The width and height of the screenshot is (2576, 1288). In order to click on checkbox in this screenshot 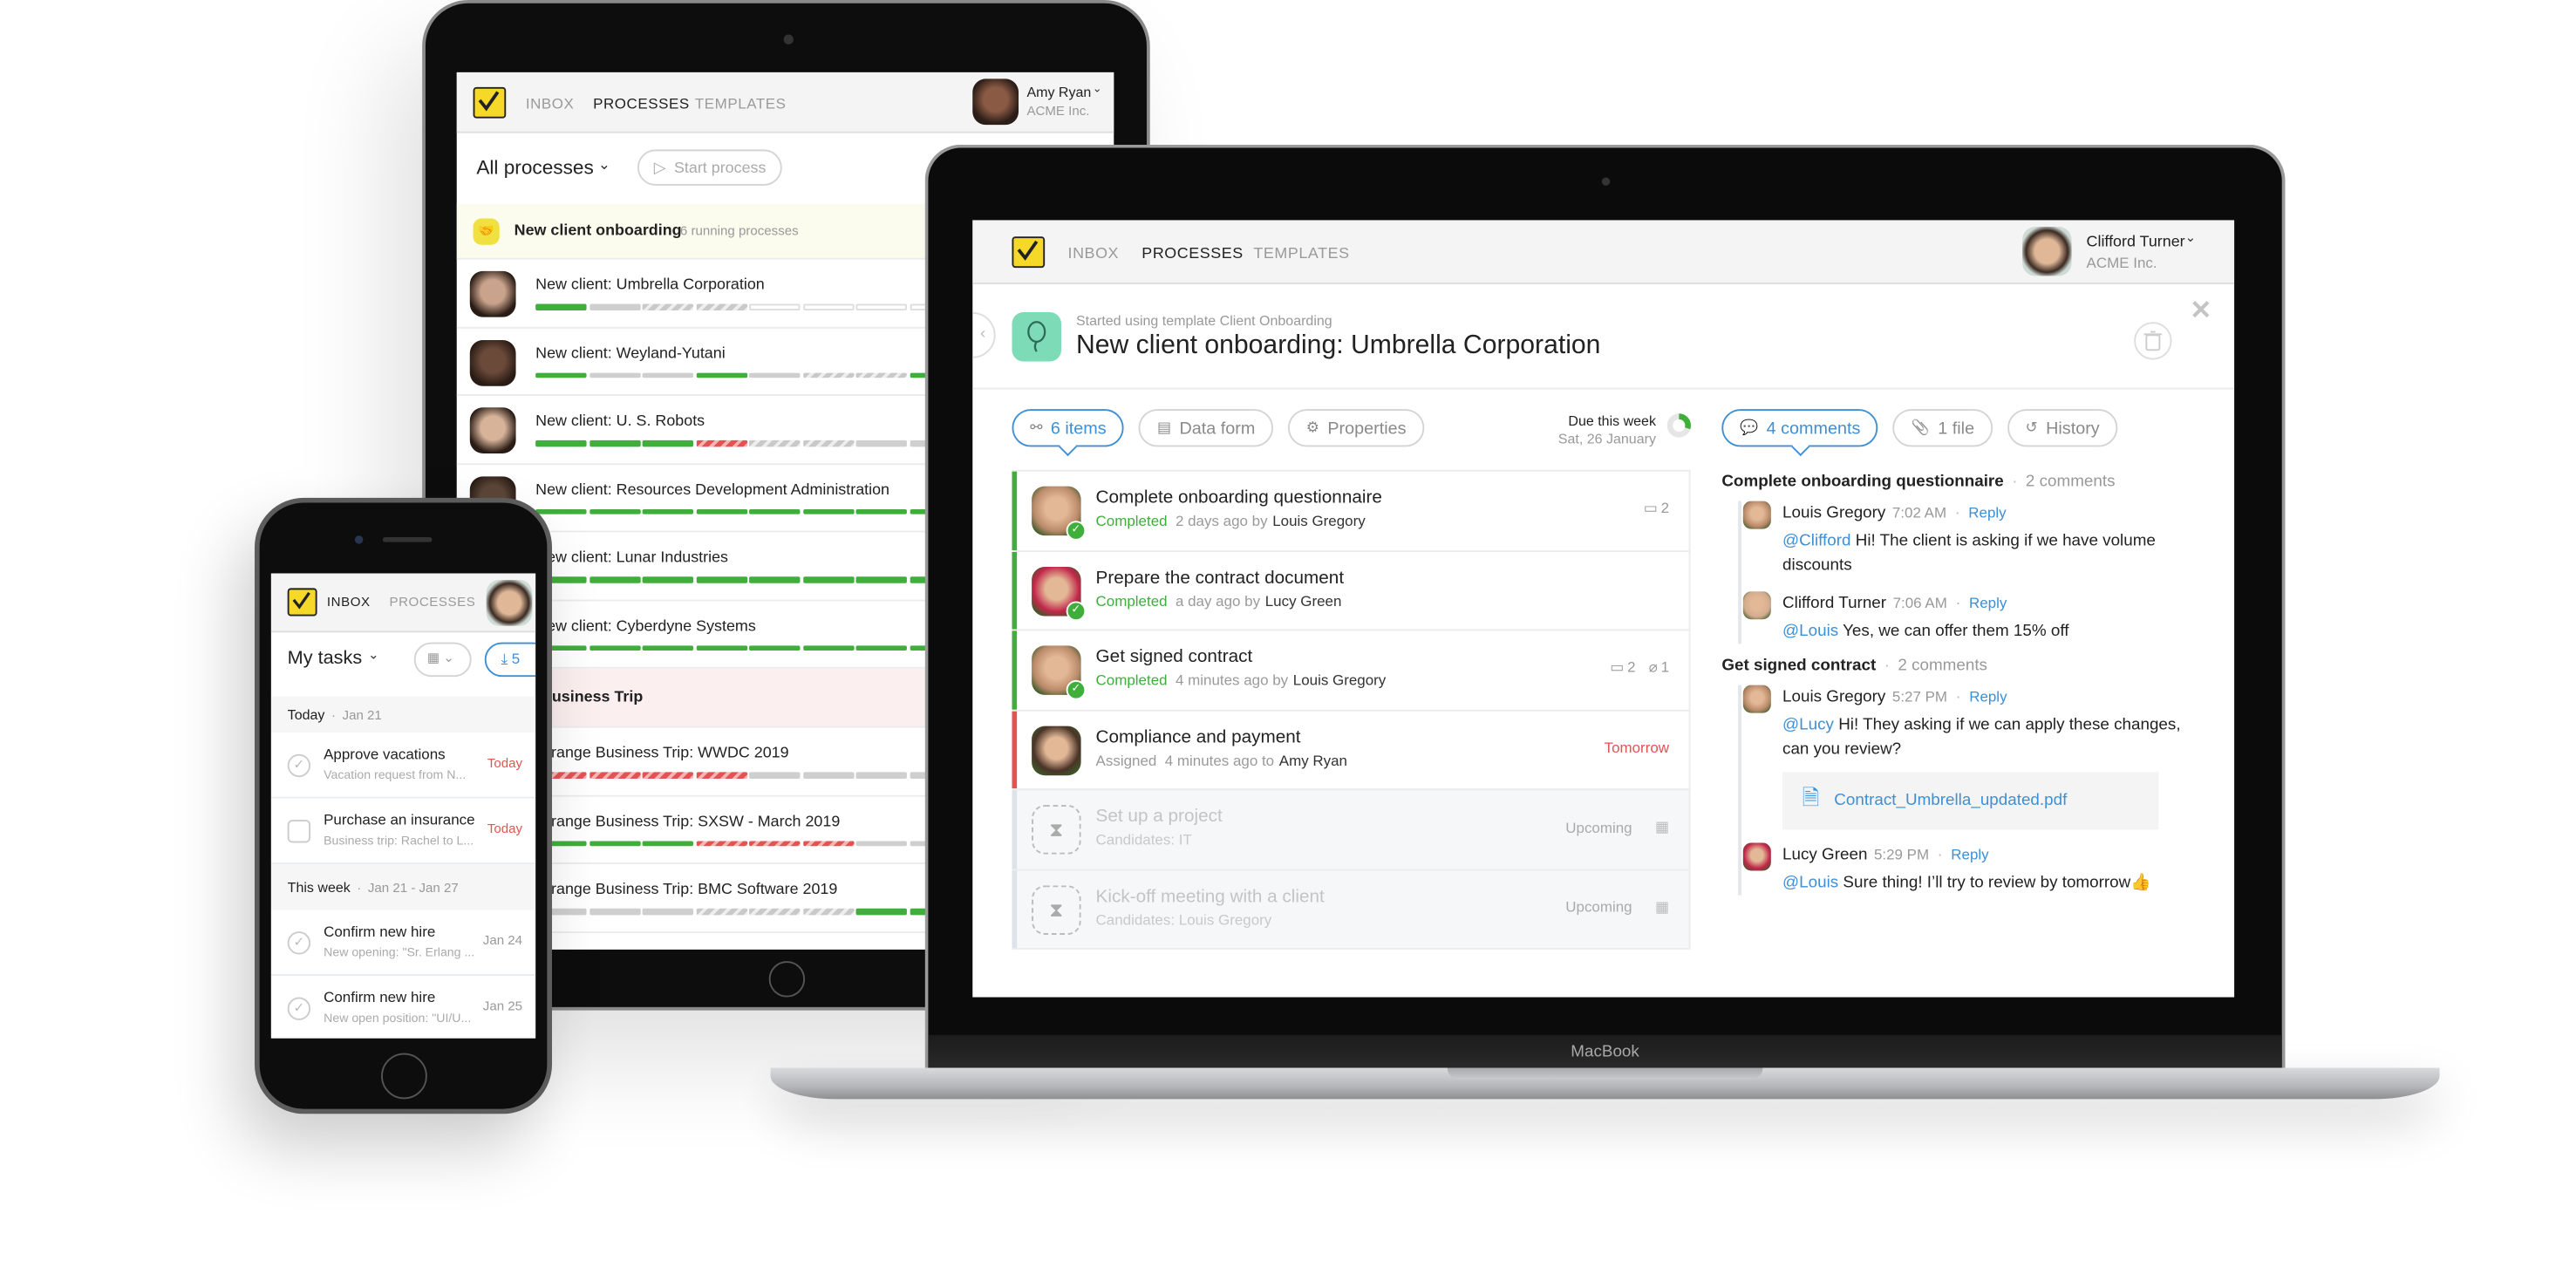, I will do `click(299, 832)`.